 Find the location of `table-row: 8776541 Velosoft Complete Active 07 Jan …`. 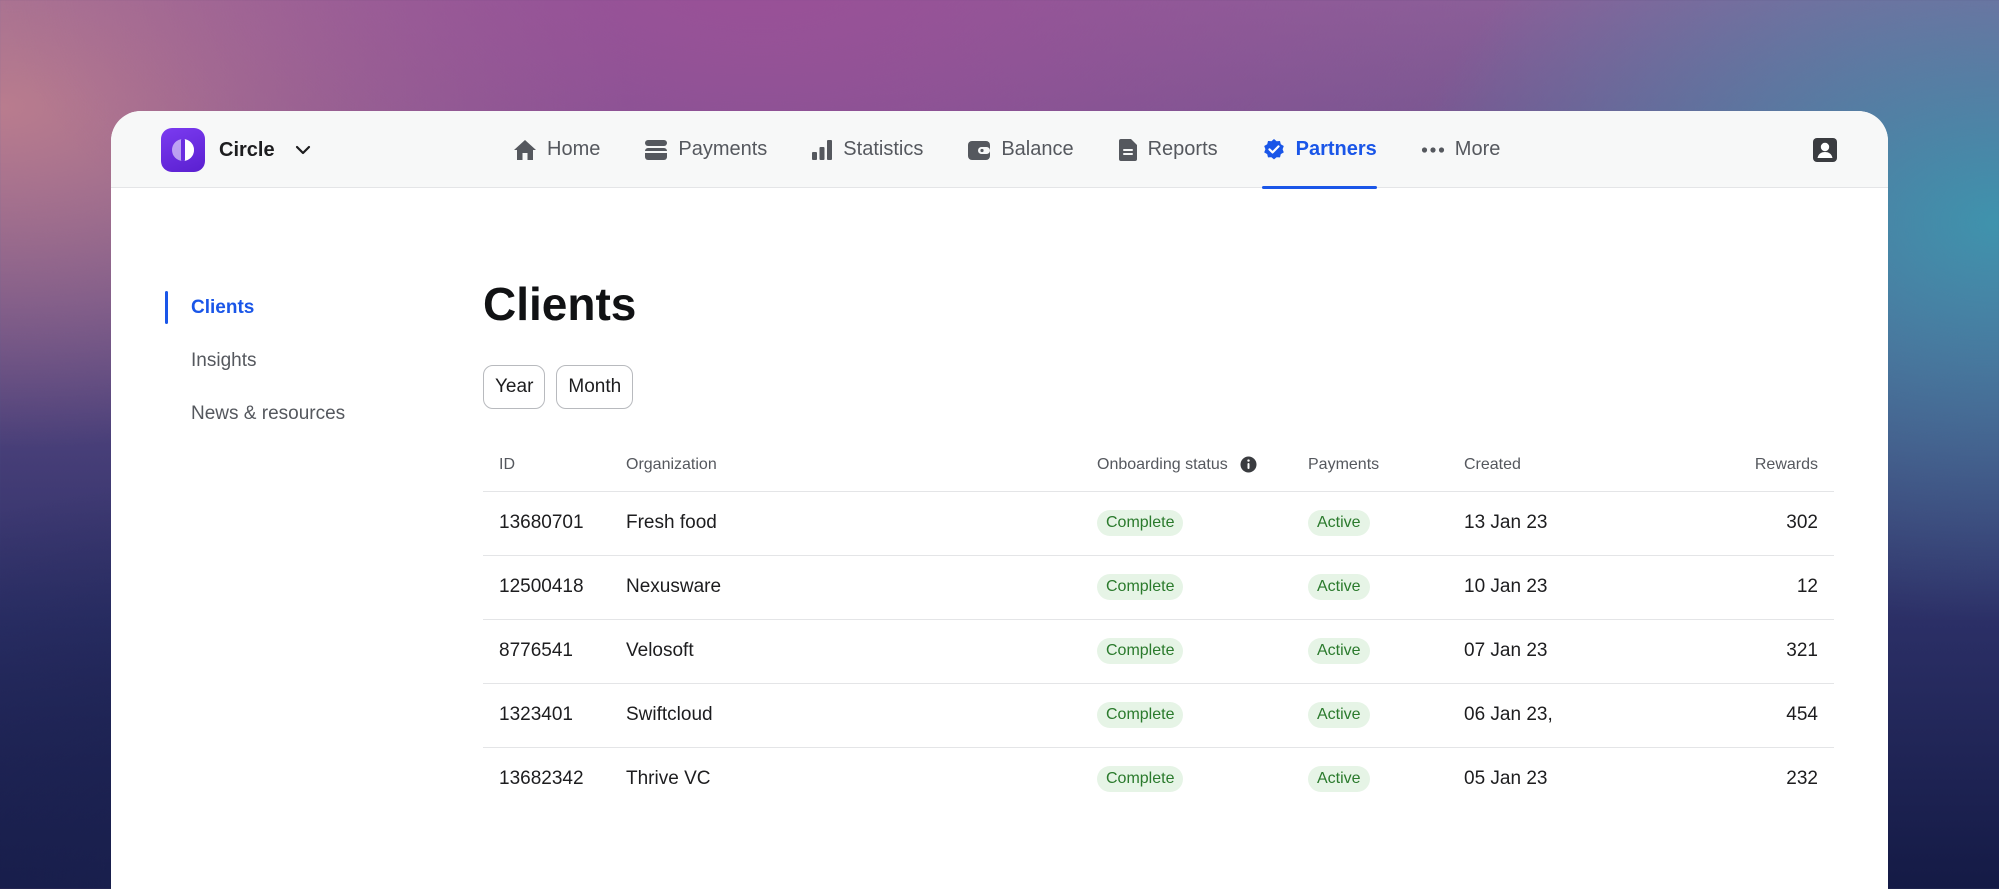

table-row: 8776541 Velosoft Complete Active 07 Jan … is located at coordinates (1158, 651).